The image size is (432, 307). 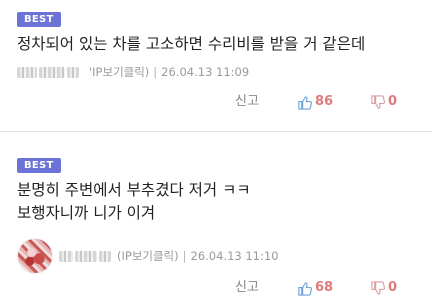 What do you see at coordinates (35, 256) in the screenshot?
I see `avatar` at bounding box center [35, 256].